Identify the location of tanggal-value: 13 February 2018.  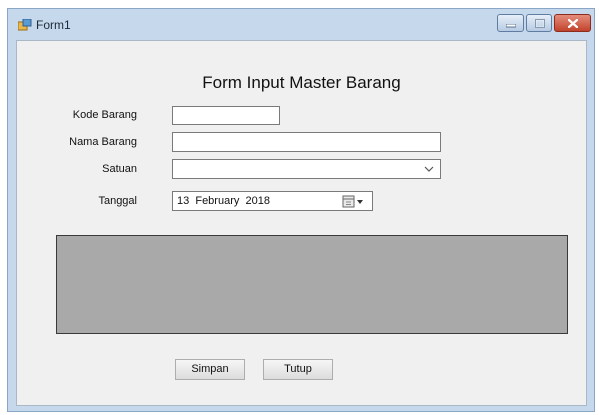
(223, 201).